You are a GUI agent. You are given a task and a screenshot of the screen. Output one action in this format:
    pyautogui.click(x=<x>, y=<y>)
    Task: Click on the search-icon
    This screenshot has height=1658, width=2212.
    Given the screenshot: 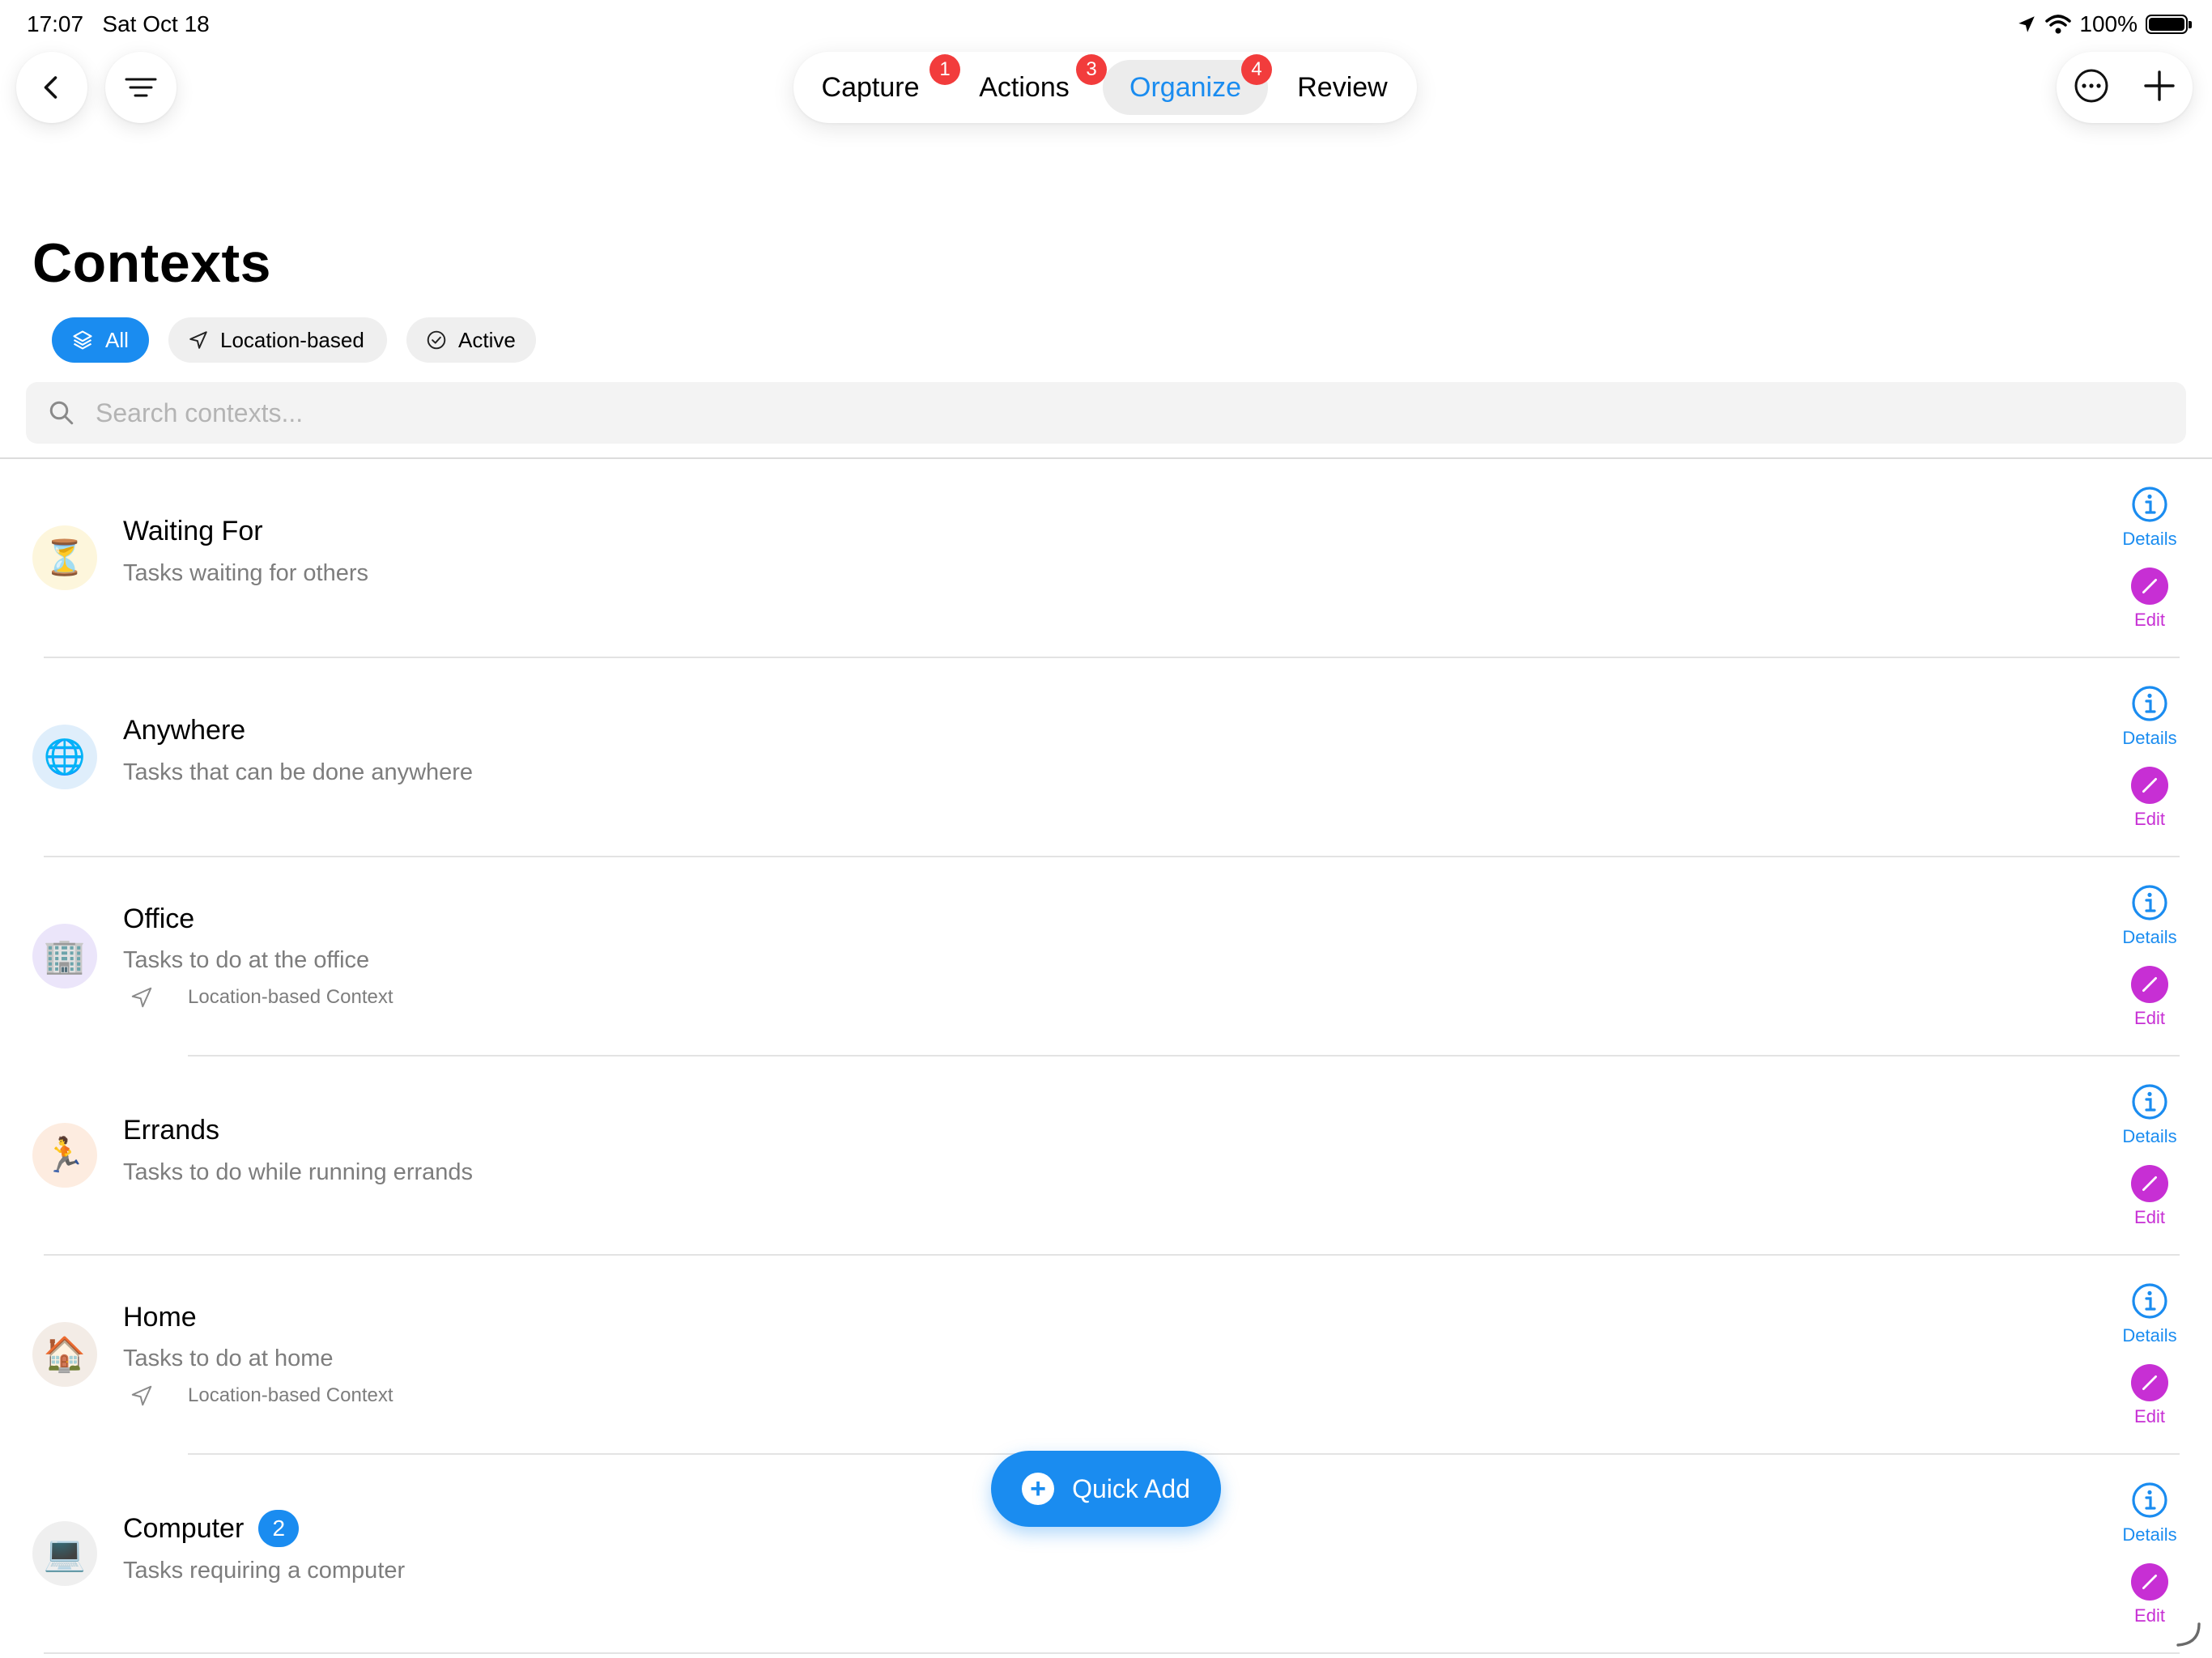 What is the action you would take?
    pyautogui.click(x=62, y=413)
    